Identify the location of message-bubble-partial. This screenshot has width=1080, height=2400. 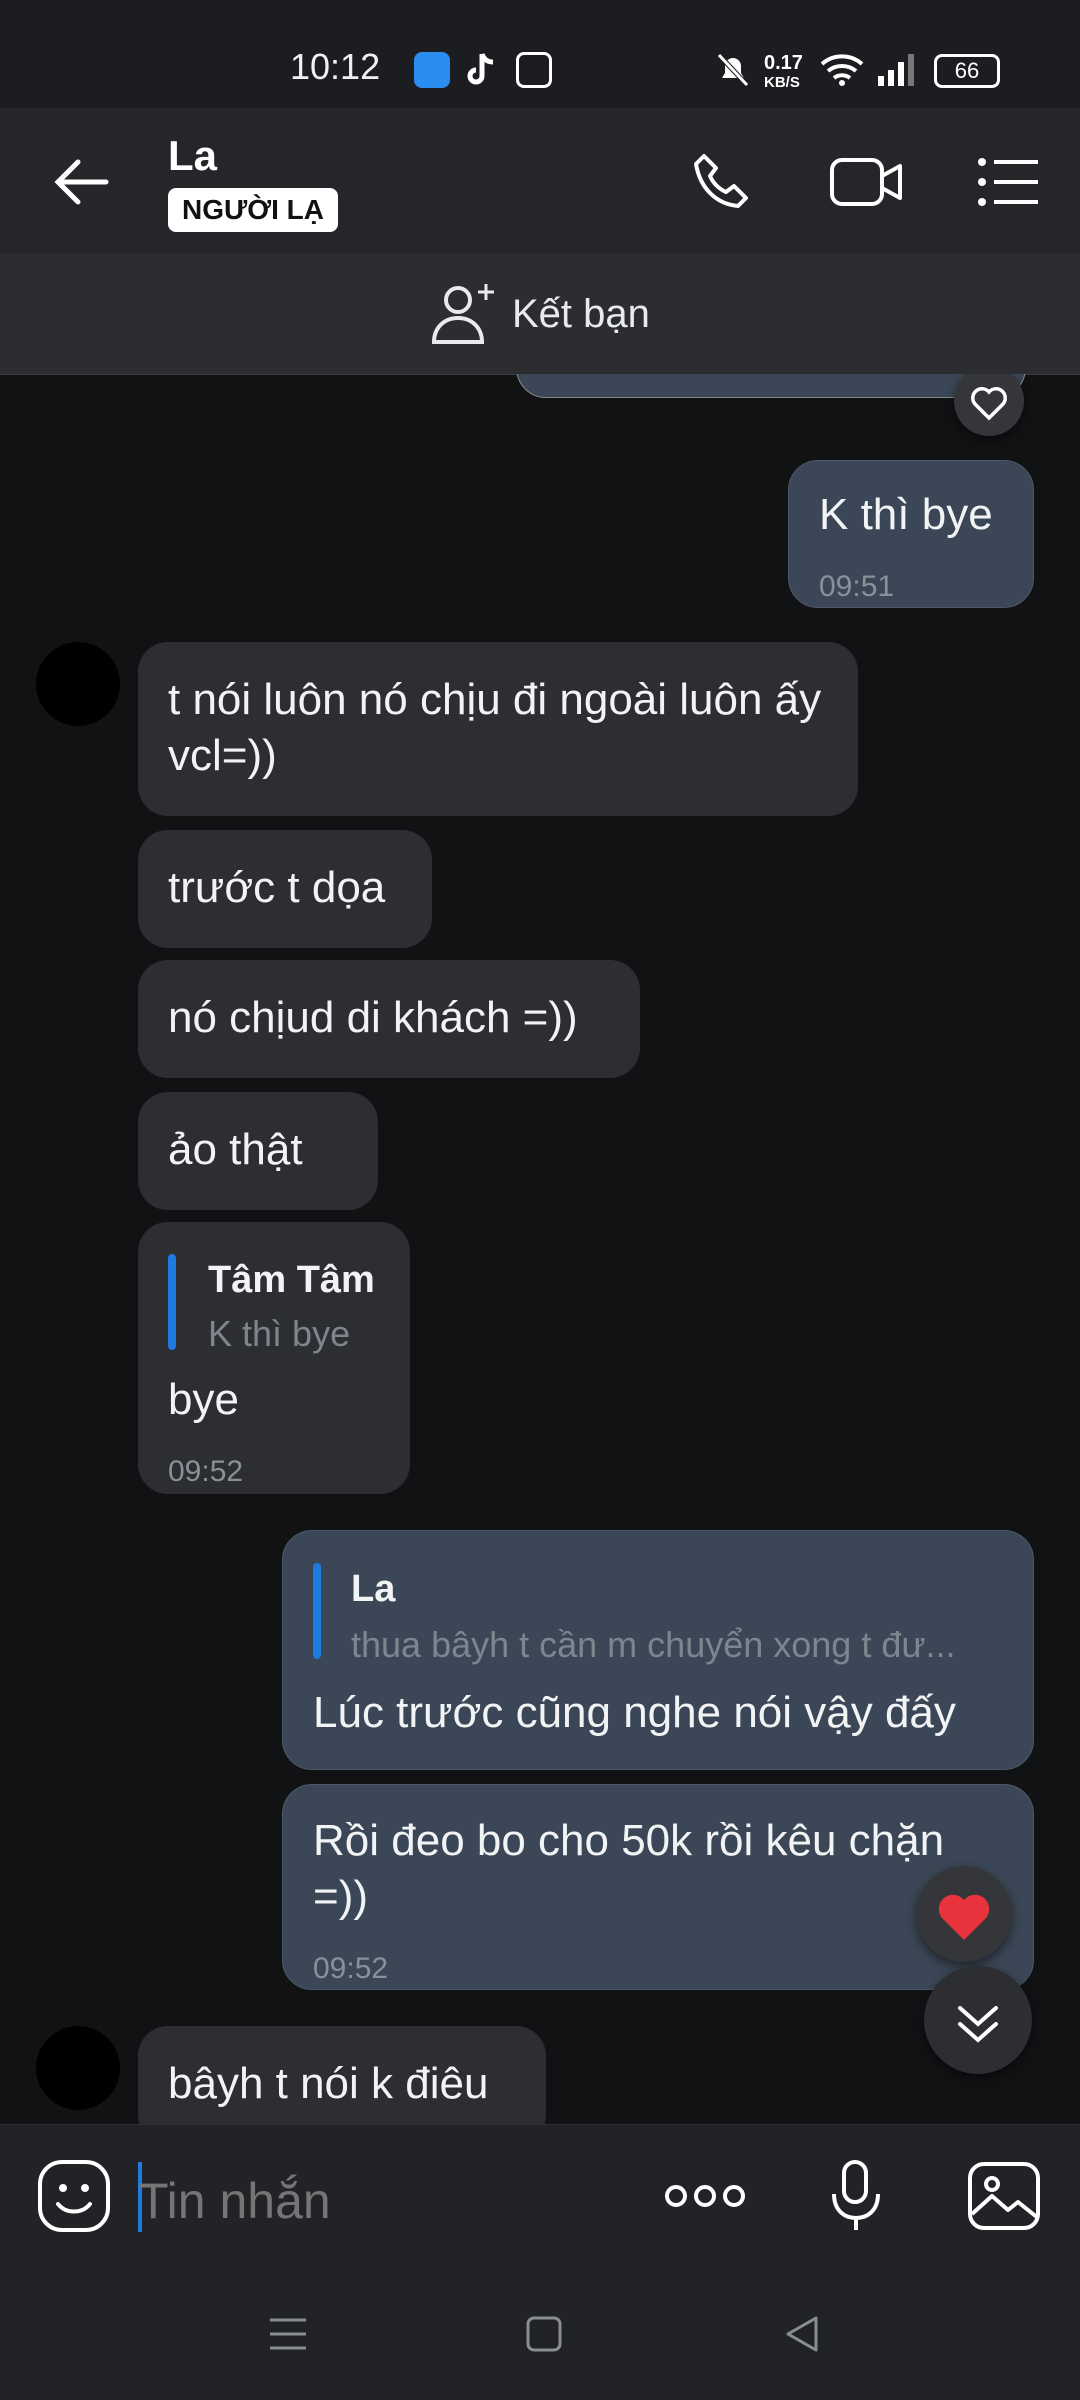
(771, 386).